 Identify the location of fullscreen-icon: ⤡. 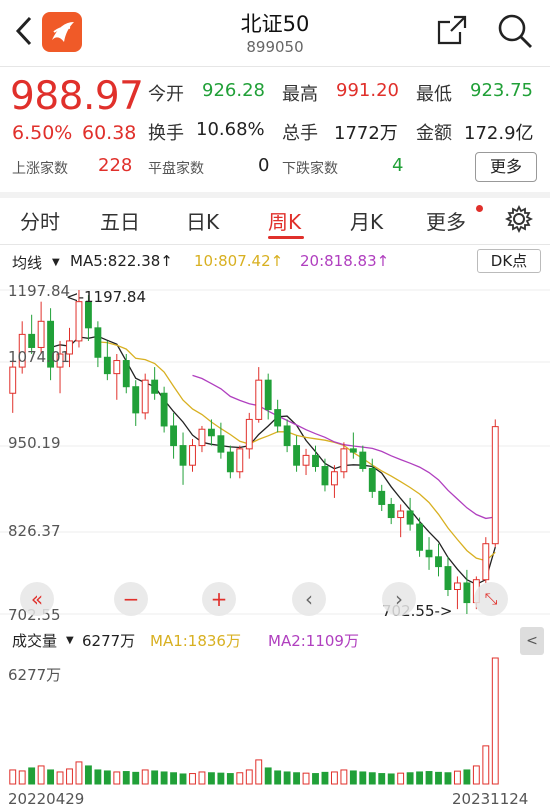
(491, 599).